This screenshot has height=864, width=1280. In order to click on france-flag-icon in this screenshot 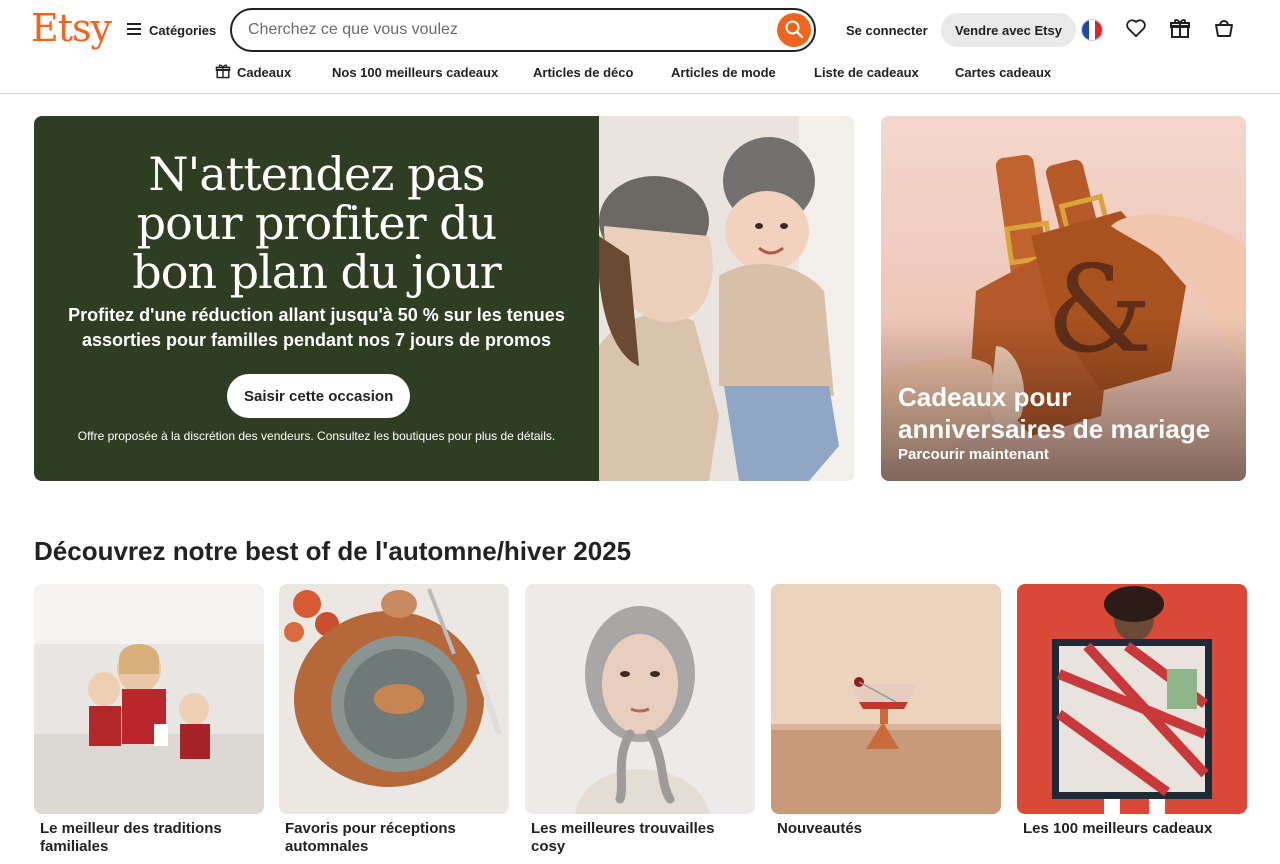, I will do `click(1092, 30)`.